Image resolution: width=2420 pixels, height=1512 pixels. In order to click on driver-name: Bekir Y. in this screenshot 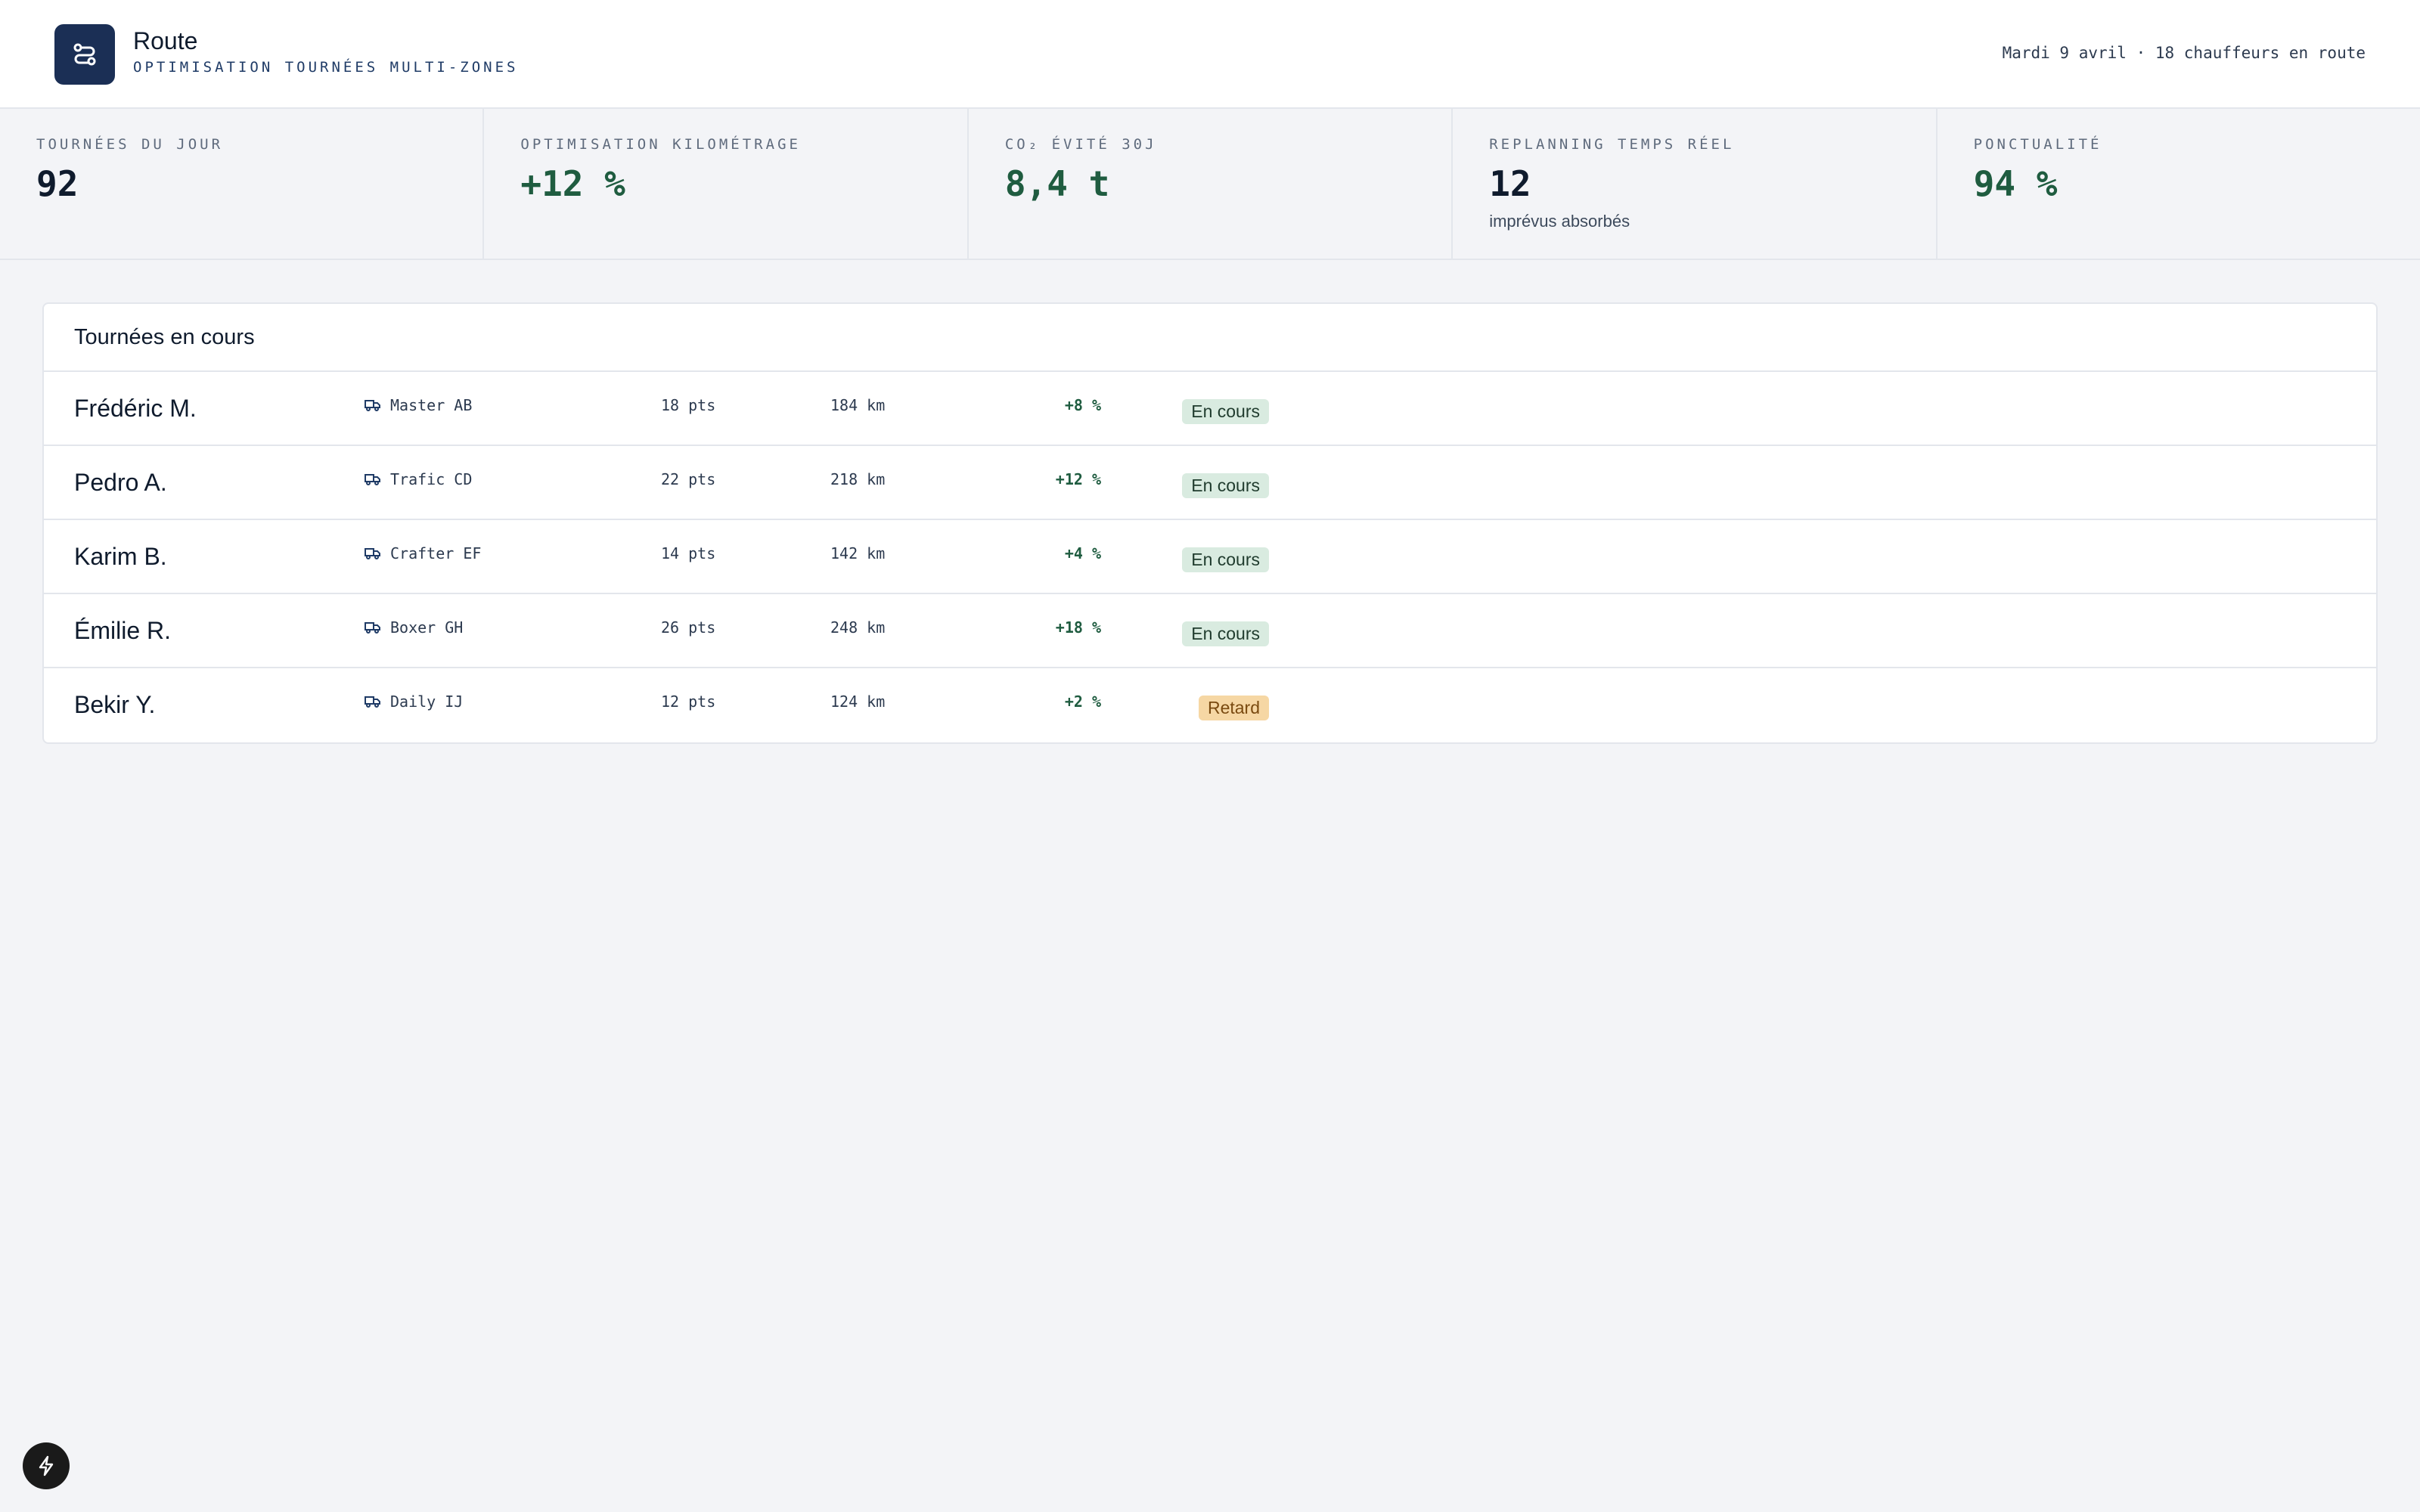, I will do `click(115, 704)`.